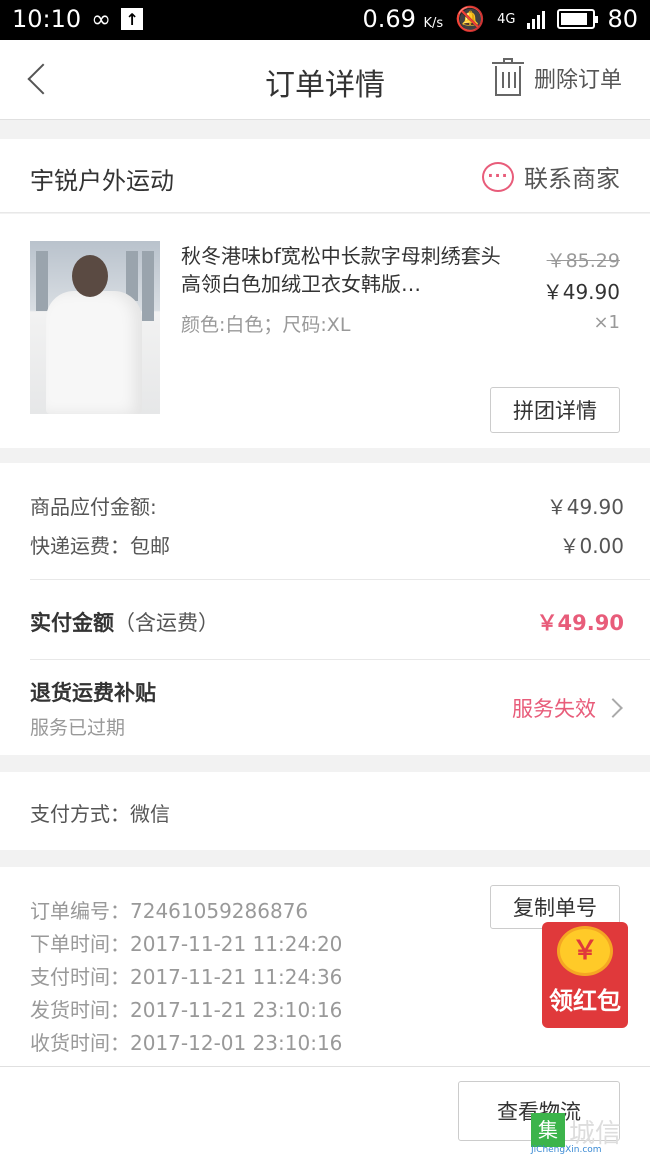 This screenshot has height=1155, width=650. I want to click on shop-name: 宇锐户外运动, so click(102, 178).